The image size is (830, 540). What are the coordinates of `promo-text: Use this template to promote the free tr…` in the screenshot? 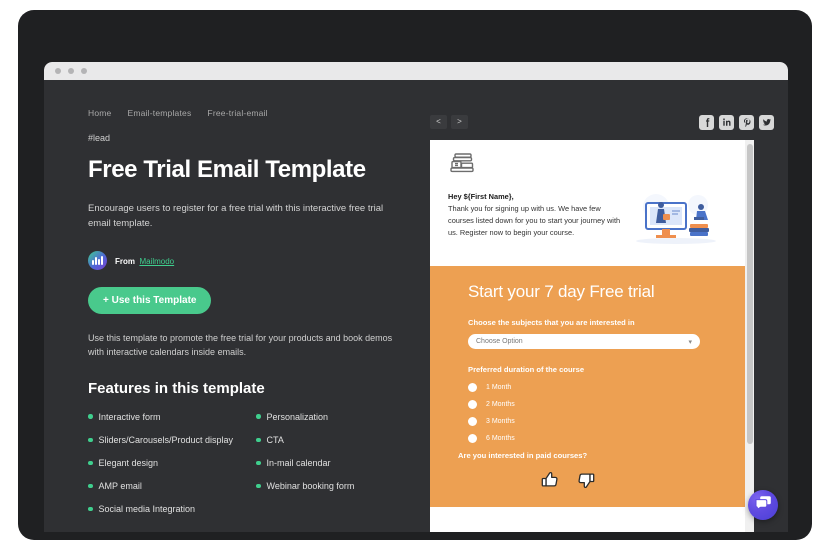 It's located at (240, 345).